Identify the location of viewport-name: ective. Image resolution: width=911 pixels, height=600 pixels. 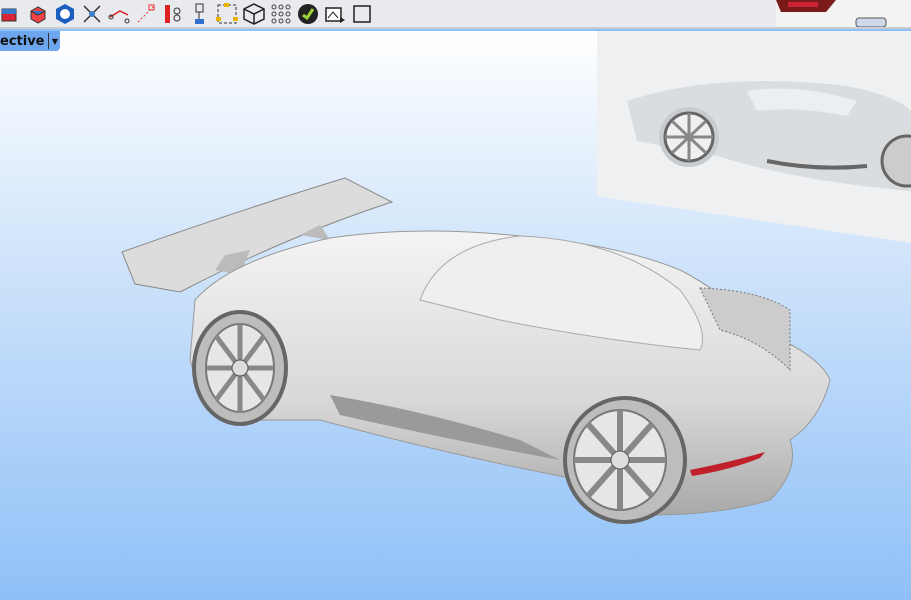
(22, 41).